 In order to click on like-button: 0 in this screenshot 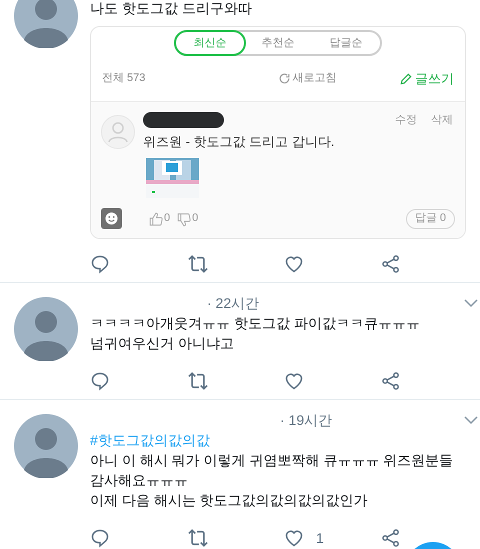, I will do `click(159, 218)`.